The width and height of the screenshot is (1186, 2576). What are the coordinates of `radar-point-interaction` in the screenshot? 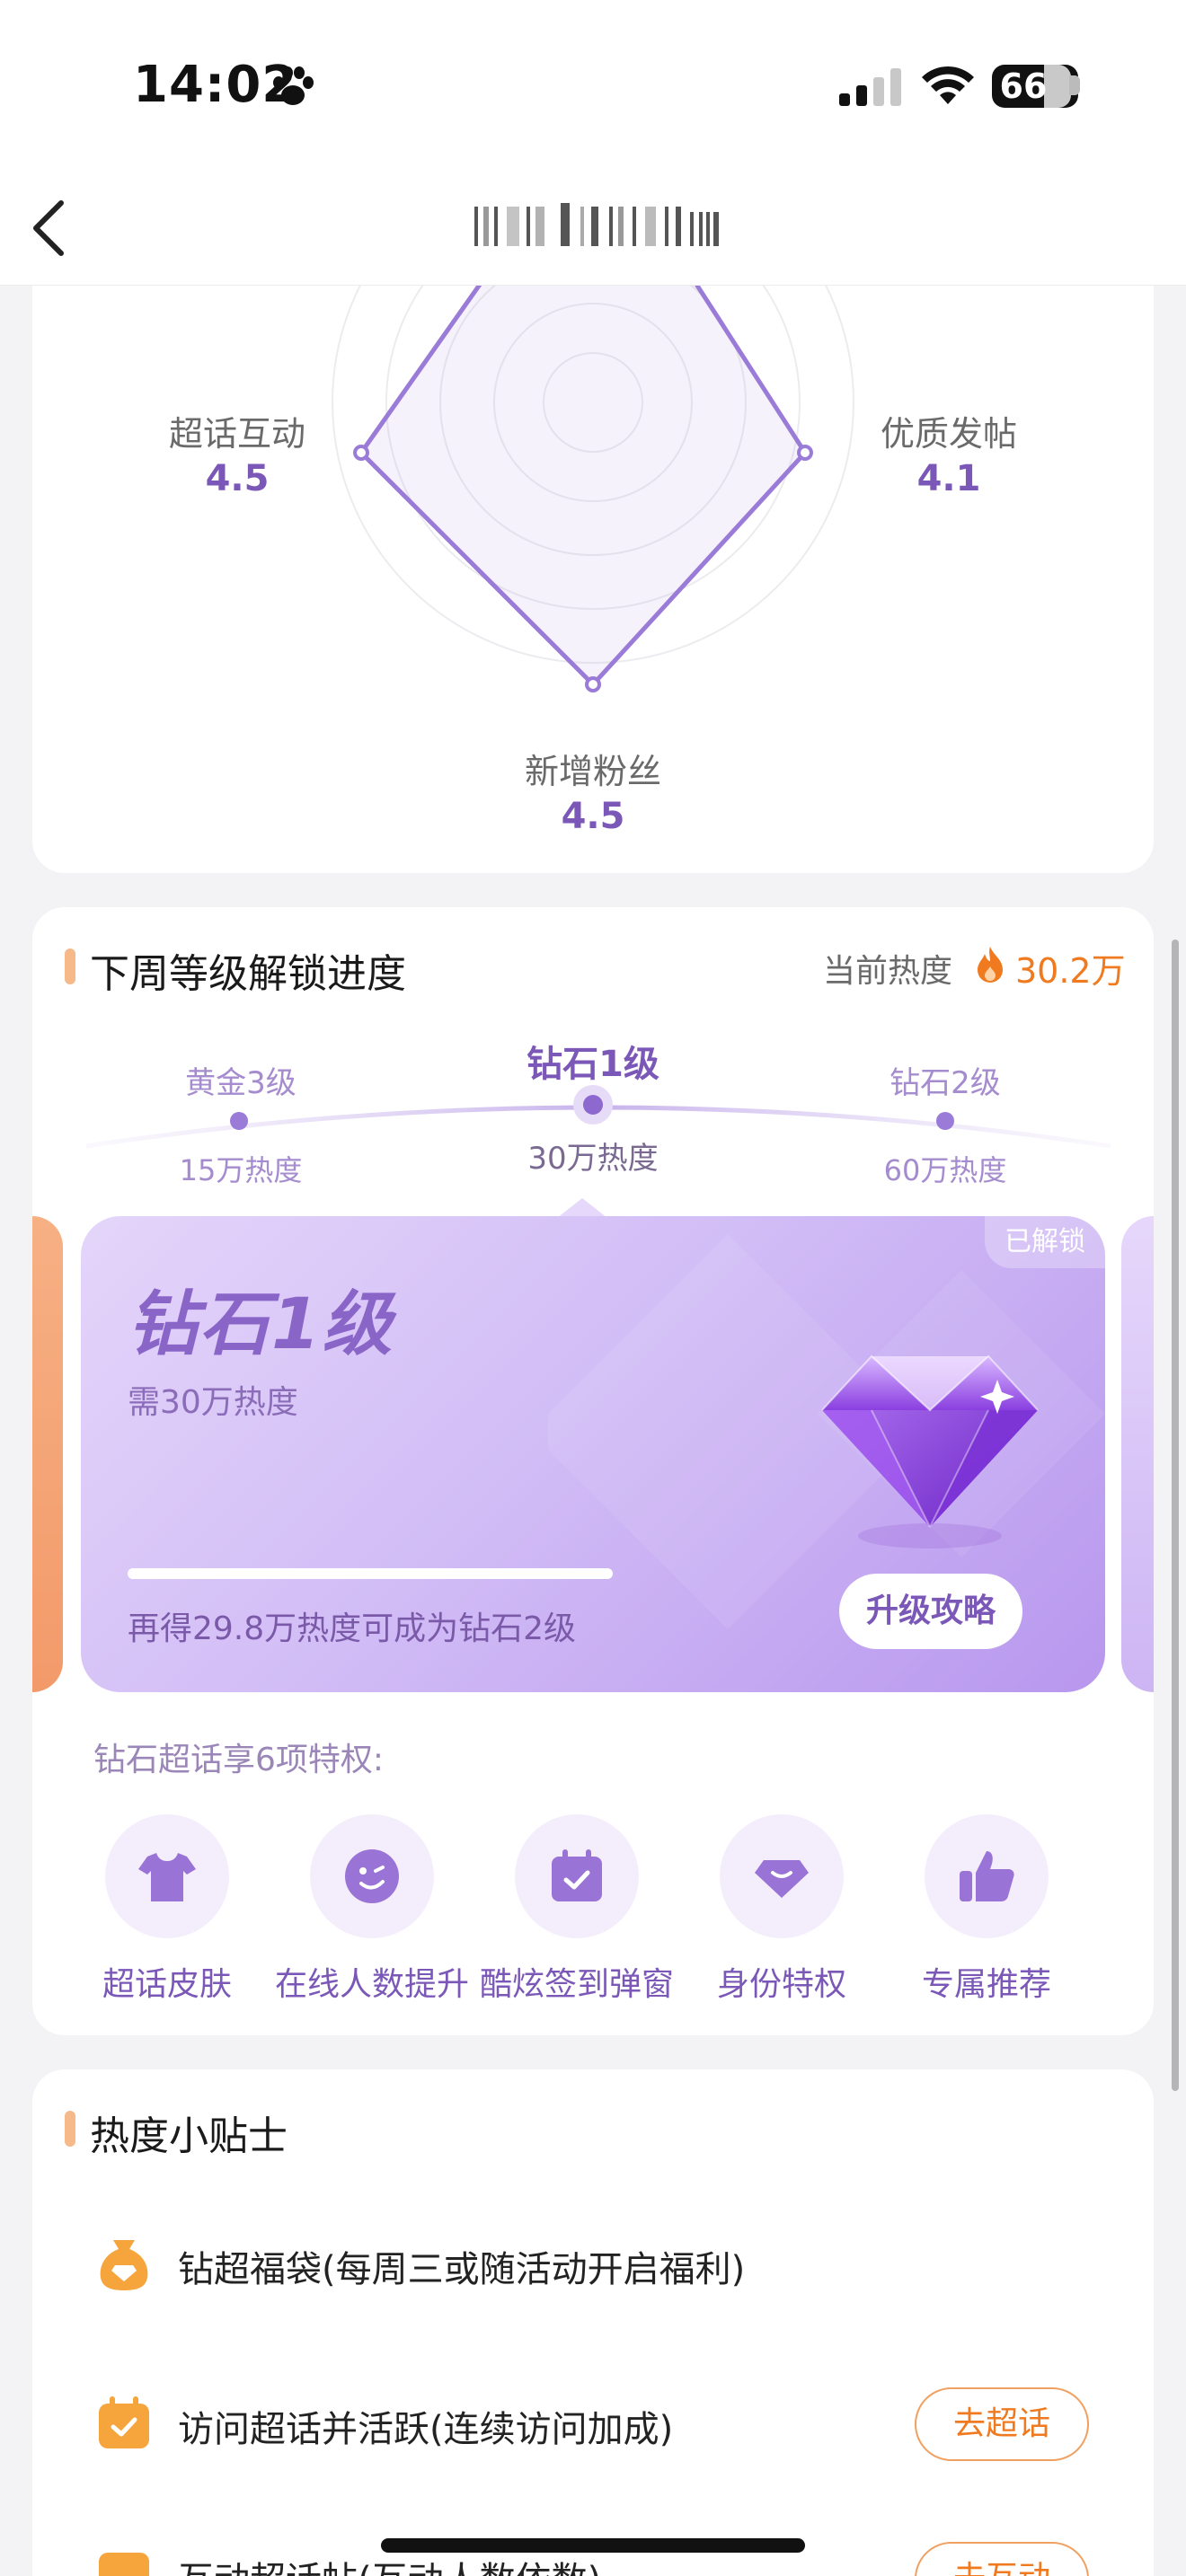 It's located at (361, 453).